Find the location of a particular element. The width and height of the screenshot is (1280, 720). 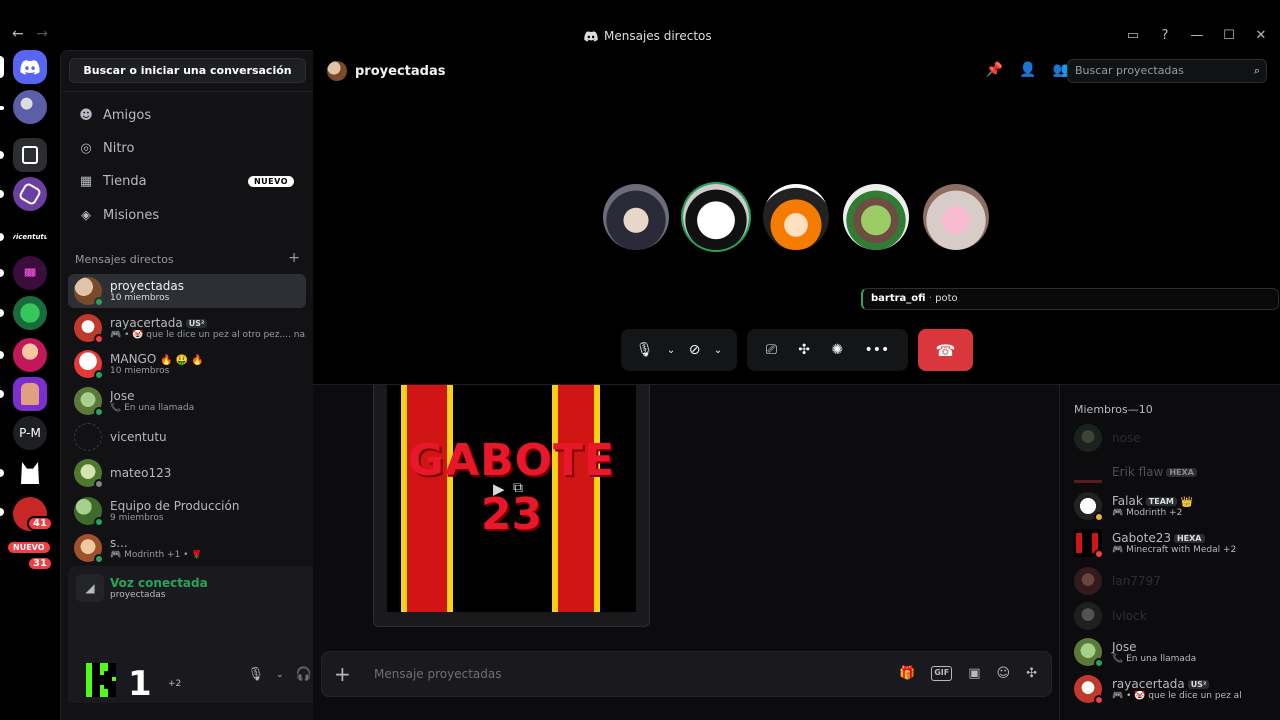

open-external-icon: ⧉ is located at coordinates (518, 488).